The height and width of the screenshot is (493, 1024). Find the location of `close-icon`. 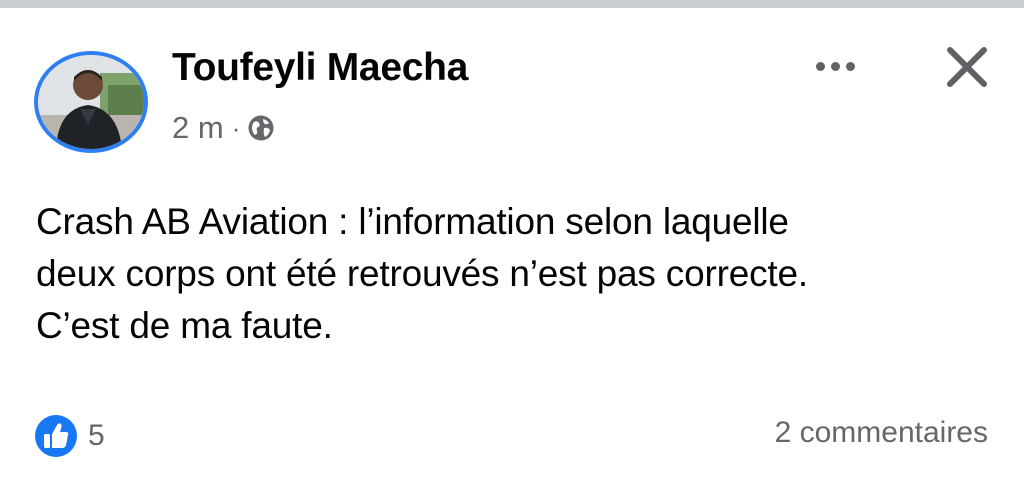

close-icon is located at coordinates (967, 67).